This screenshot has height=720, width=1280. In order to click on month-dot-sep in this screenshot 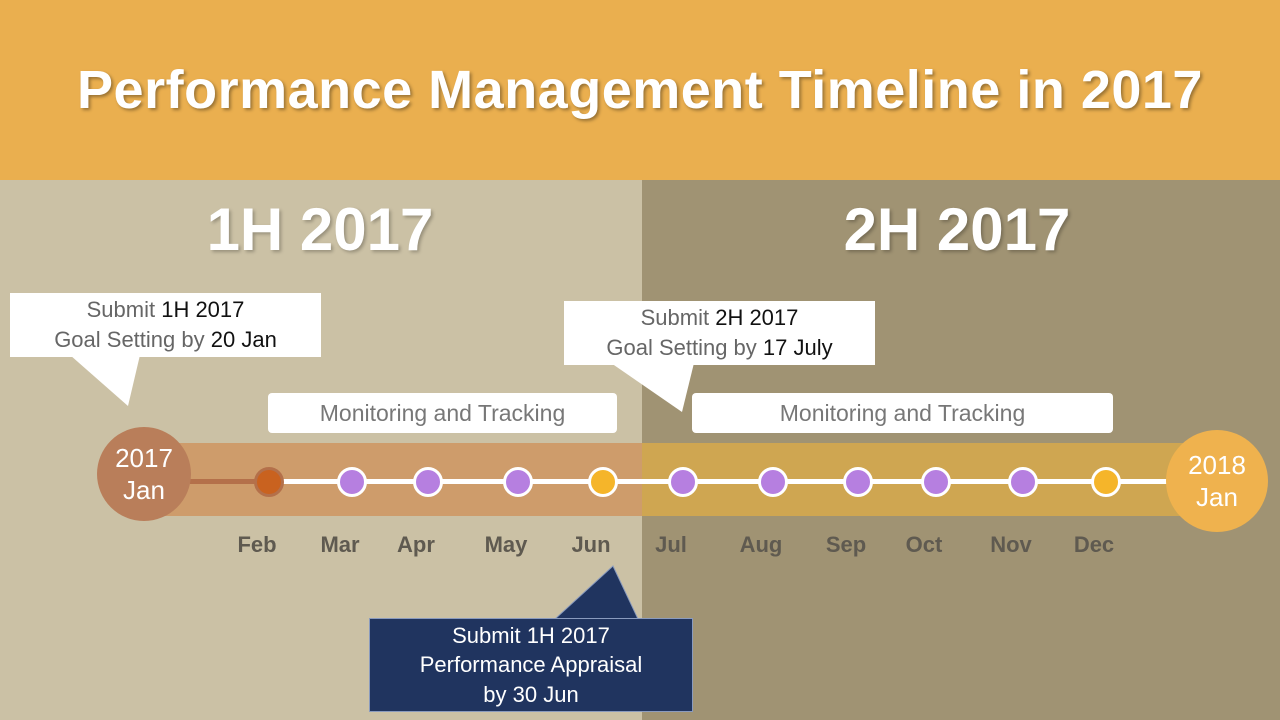, I will do `click(858, 482)`.